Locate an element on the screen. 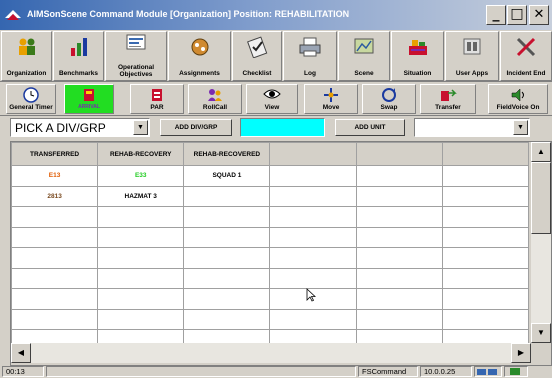 This screenshot has width=552, height=378. general-timer-button: General Timer is located at coordinates (31, 99).